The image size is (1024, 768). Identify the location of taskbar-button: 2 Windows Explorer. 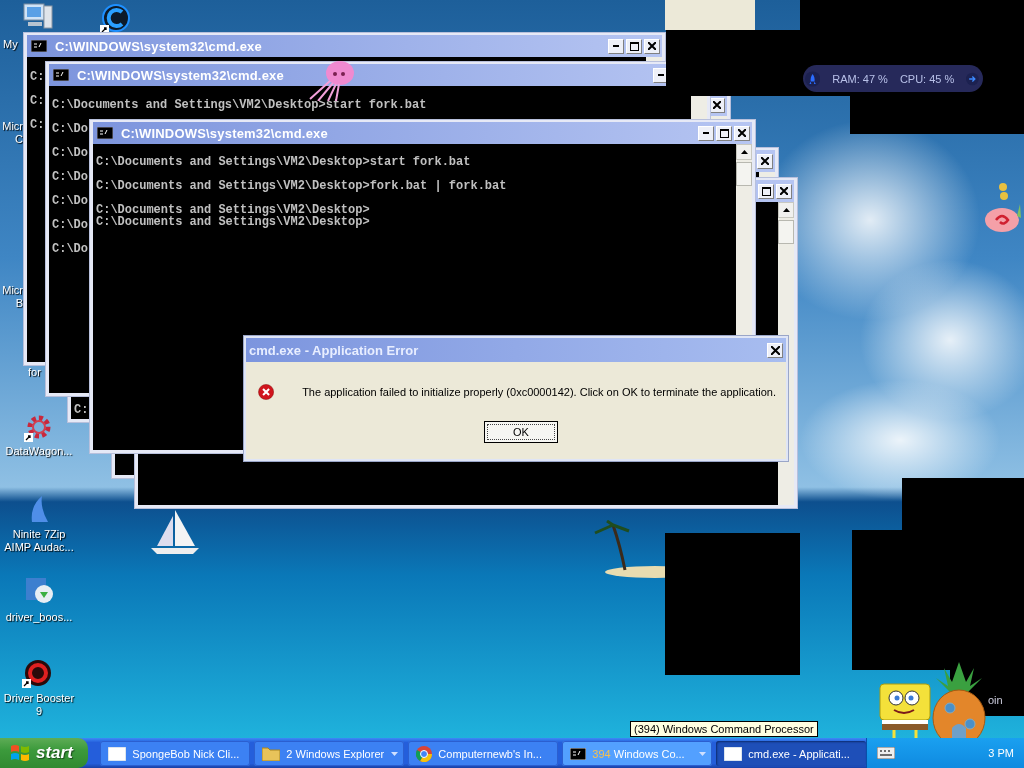
(329, 753).